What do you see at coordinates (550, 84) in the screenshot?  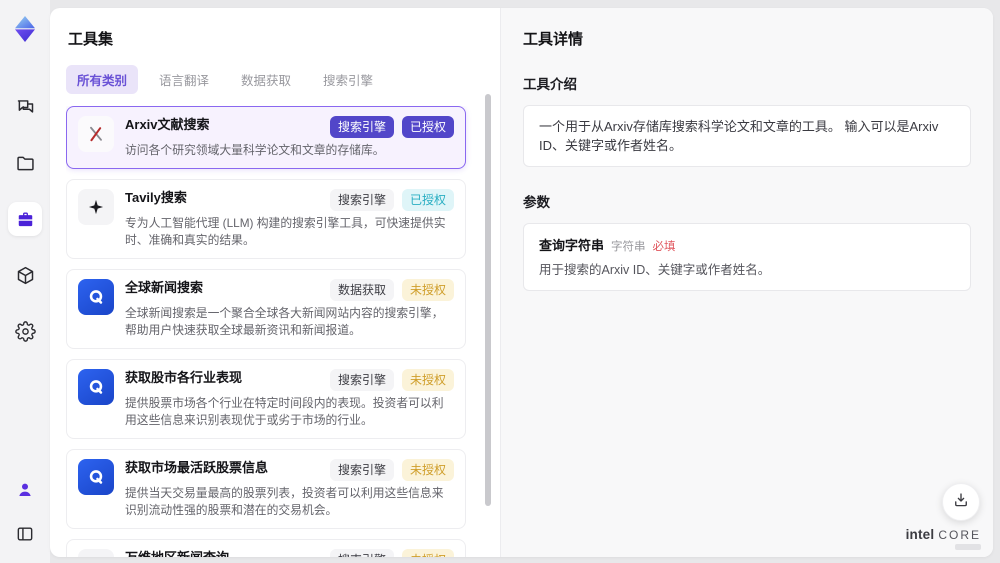 I see `intro-heading: 工具介绍` at bounding box center [550, 84].